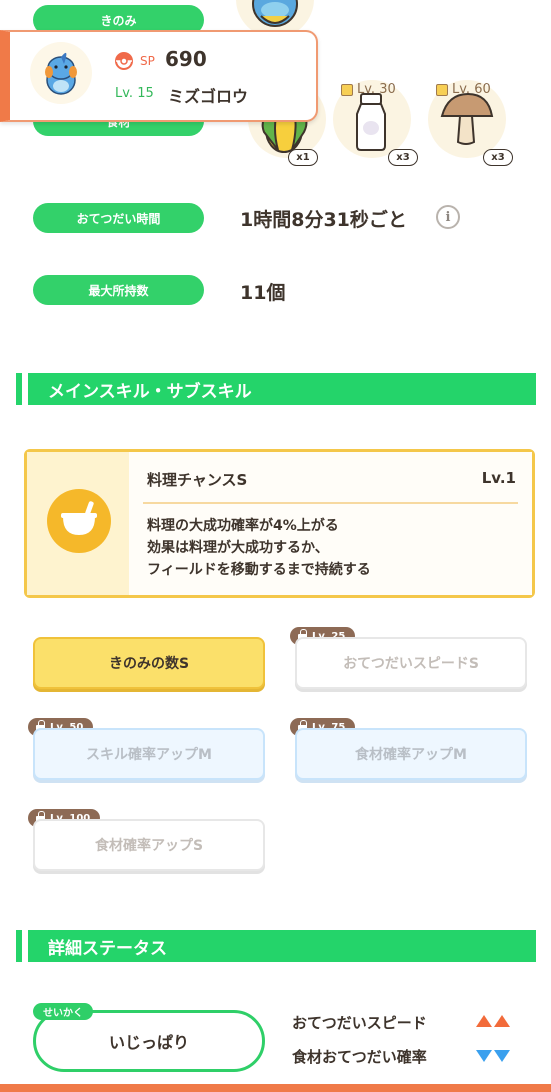 Image resolution: width=551 pixels, height=1092 pixels. I want to click on pokemon-popup: SP 690 Lv. 15 ミズゴロウ, so click(159, 76).